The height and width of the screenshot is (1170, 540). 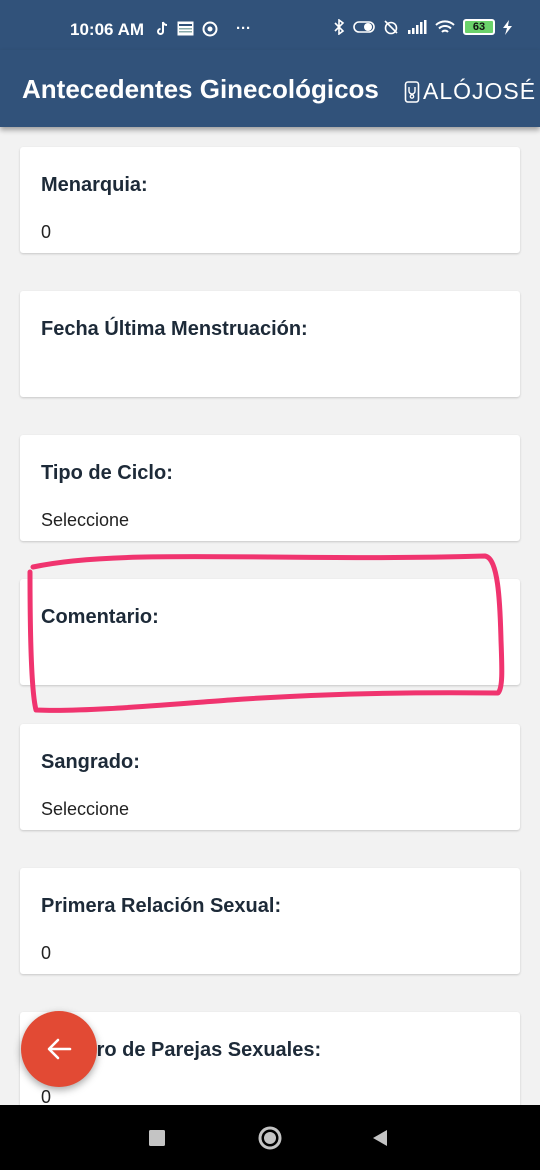 I want to click on signal-icon, so click(x=417, y=27).